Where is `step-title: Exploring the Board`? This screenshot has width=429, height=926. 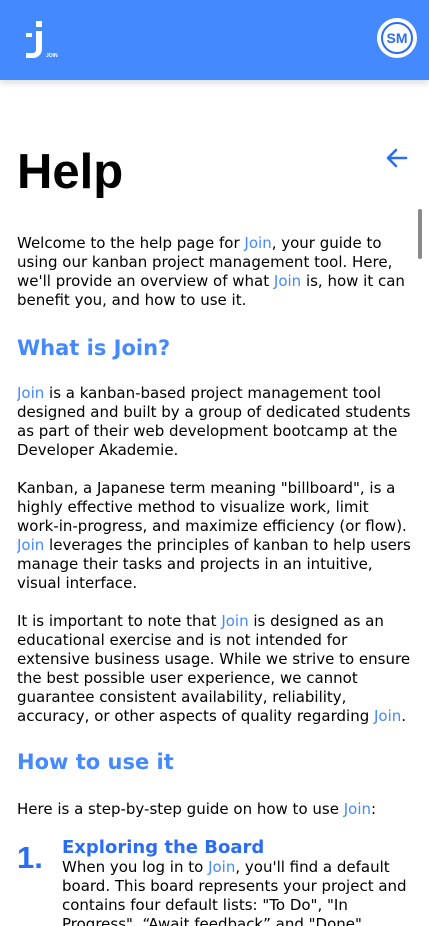
step-title: Exploring the Board is located at coordinates (163, 847).